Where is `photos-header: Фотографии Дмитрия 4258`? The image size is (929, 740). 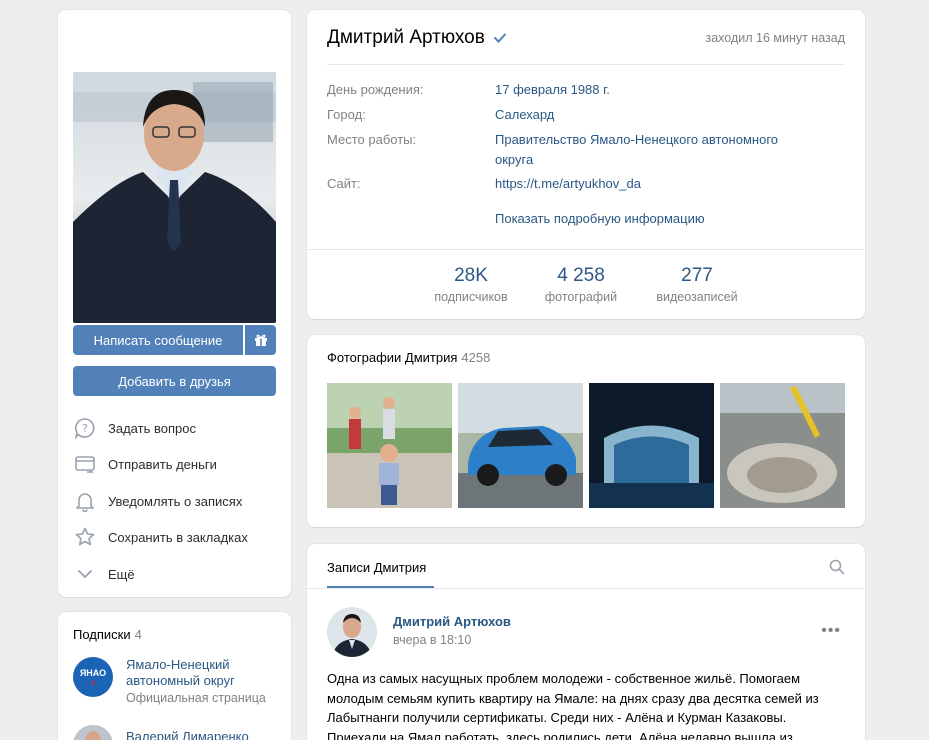 photos-header: Фотографии Дмитрия 4258 is located at coordinates (408, 357).